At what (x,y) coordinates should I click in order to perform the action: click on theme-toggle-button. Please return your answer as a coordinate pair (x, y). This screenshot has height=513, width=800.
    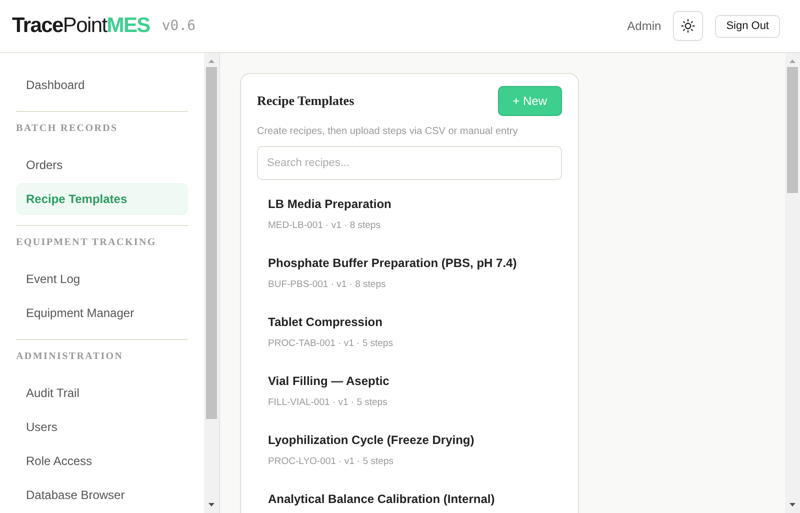
    Looking at the image, I should click on (688, 26).